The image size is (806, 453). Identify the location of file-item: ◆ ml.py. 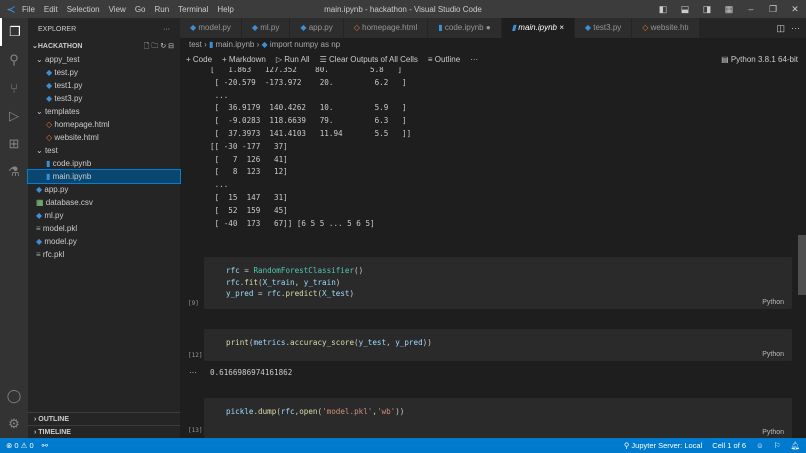
(104, 215).